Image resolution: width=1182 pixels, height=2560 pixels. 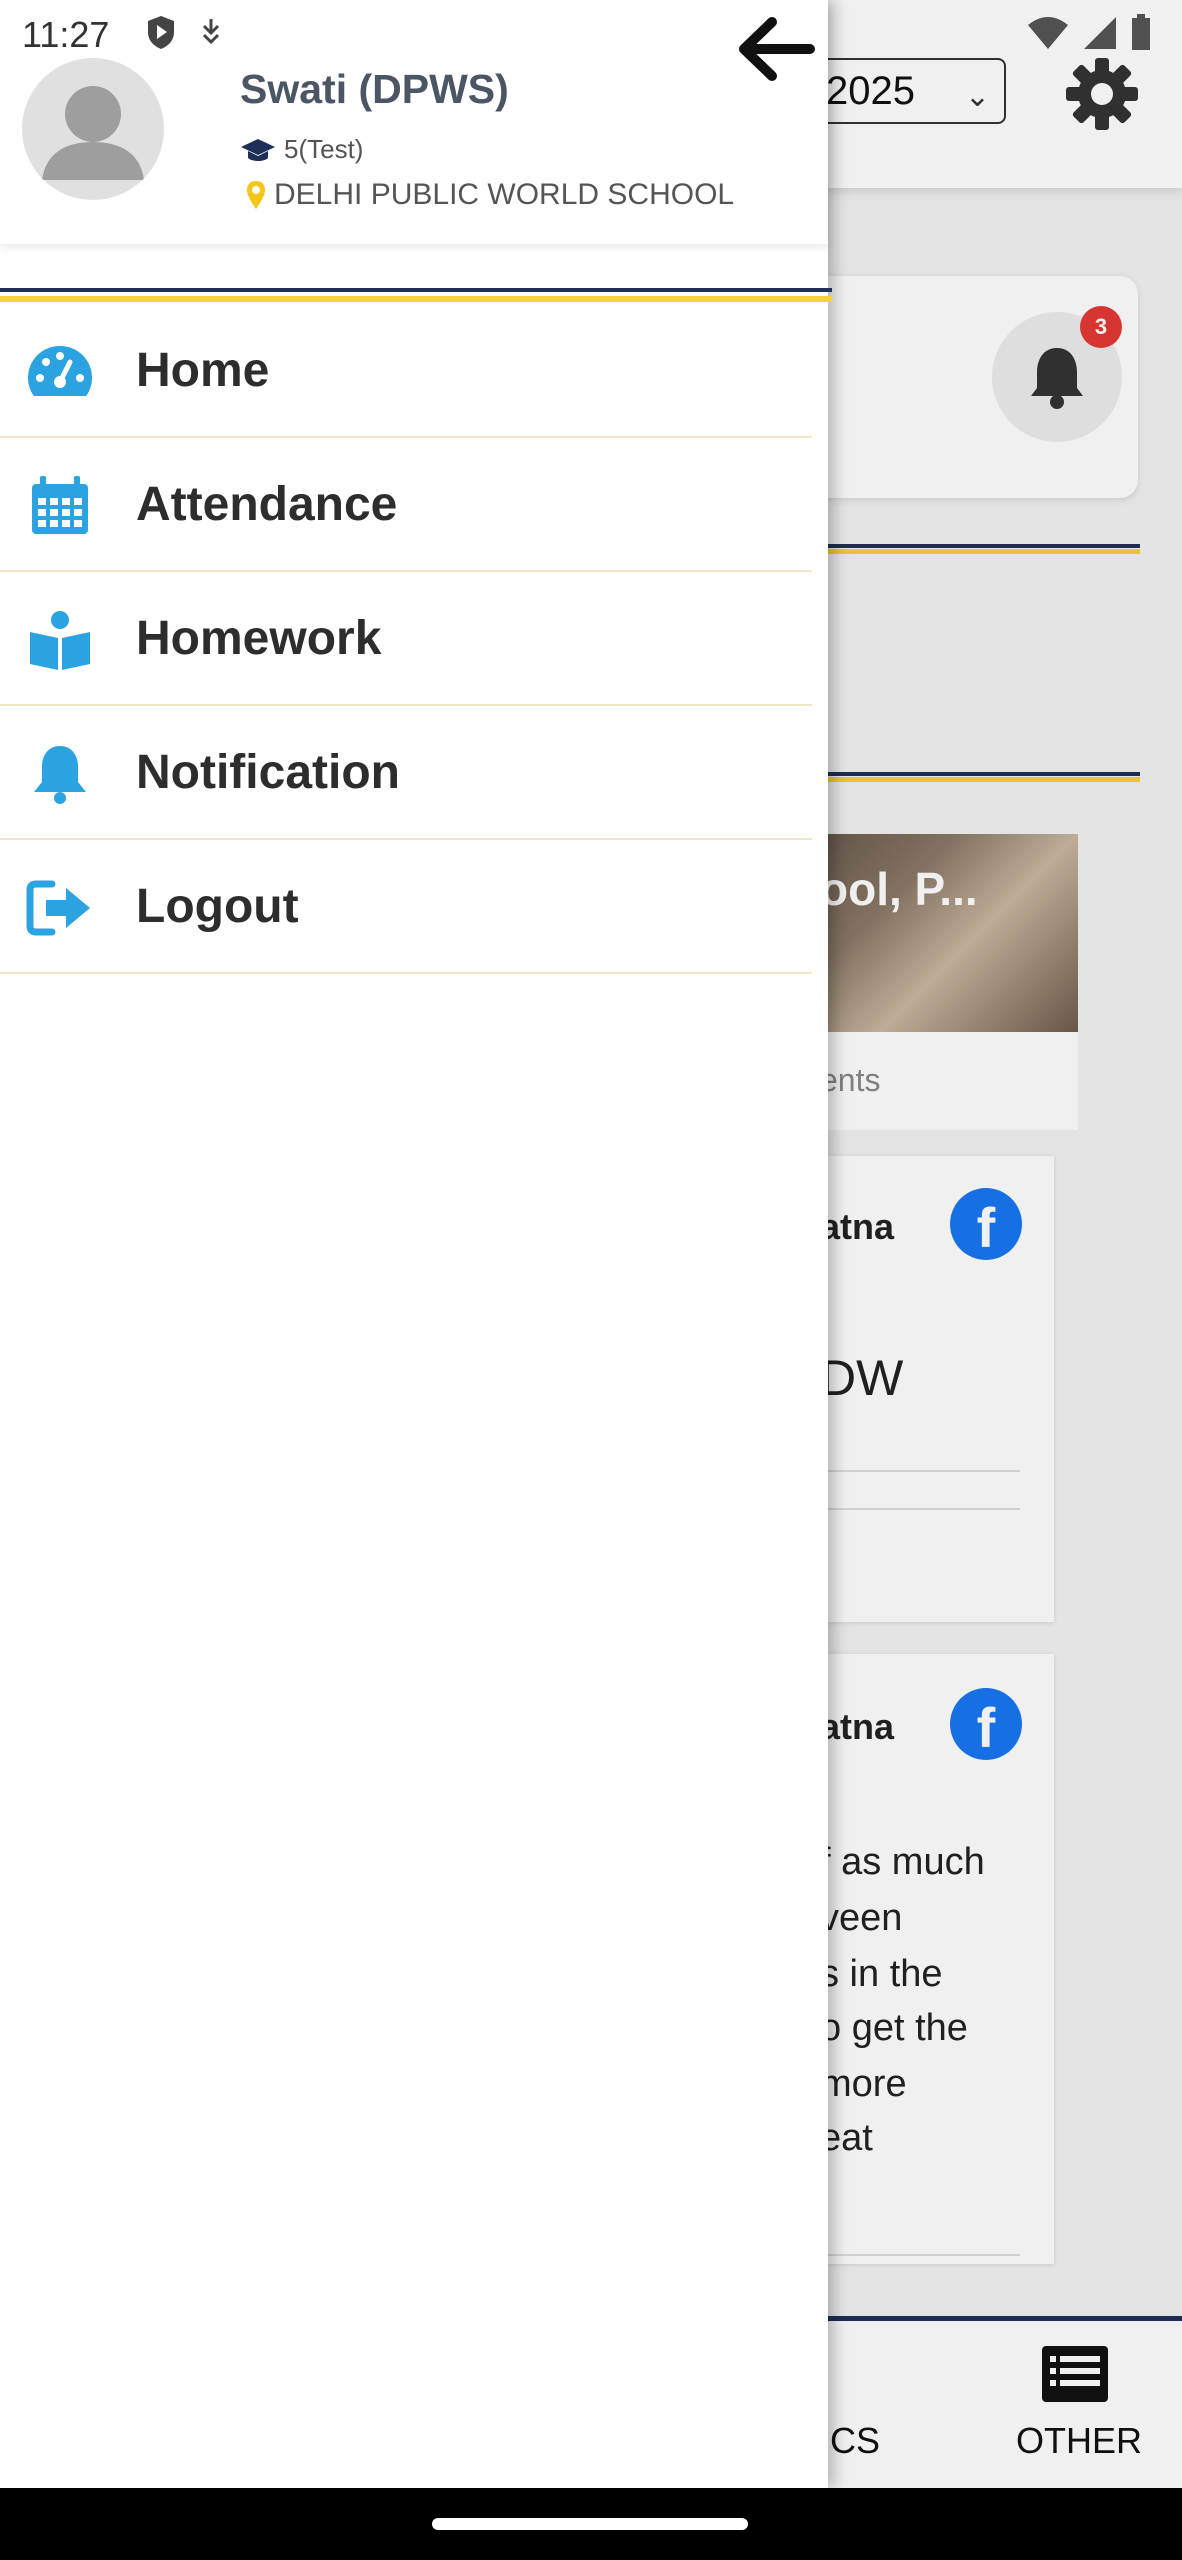 I want to click on menu-item-homework: Homework, so click(x=406, y=639).